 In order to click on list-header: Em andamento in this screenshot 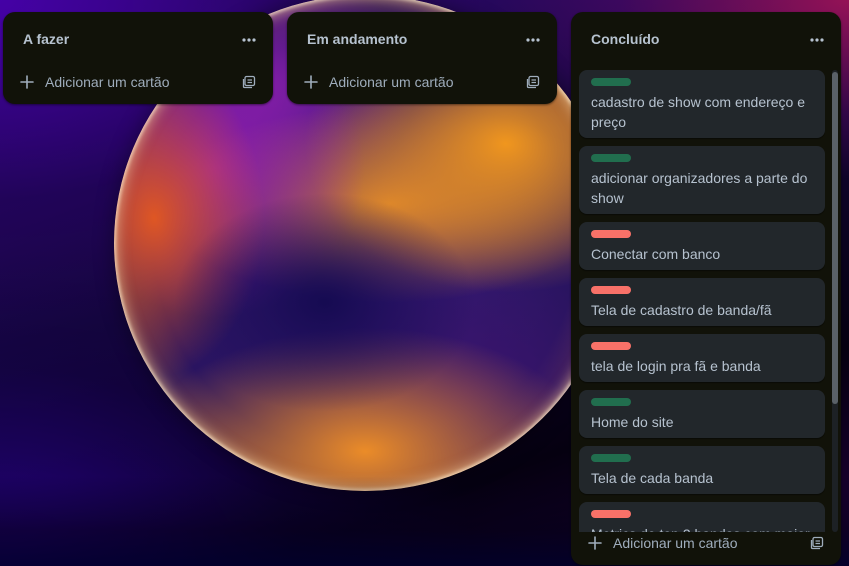, I will do `click(422, 35)`.